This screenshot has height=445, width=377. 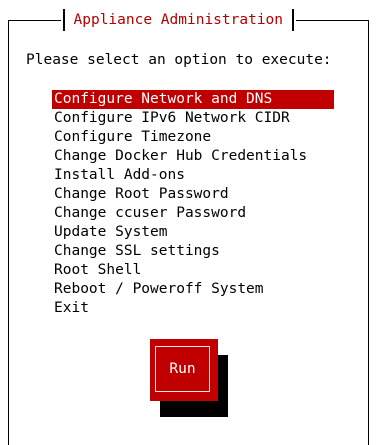 What do you see at coordinates (193, 213) in the screenshot?
I see `menu-item-change-ccuser-password: Change ccuser Password` at bounding box center [193, 213].